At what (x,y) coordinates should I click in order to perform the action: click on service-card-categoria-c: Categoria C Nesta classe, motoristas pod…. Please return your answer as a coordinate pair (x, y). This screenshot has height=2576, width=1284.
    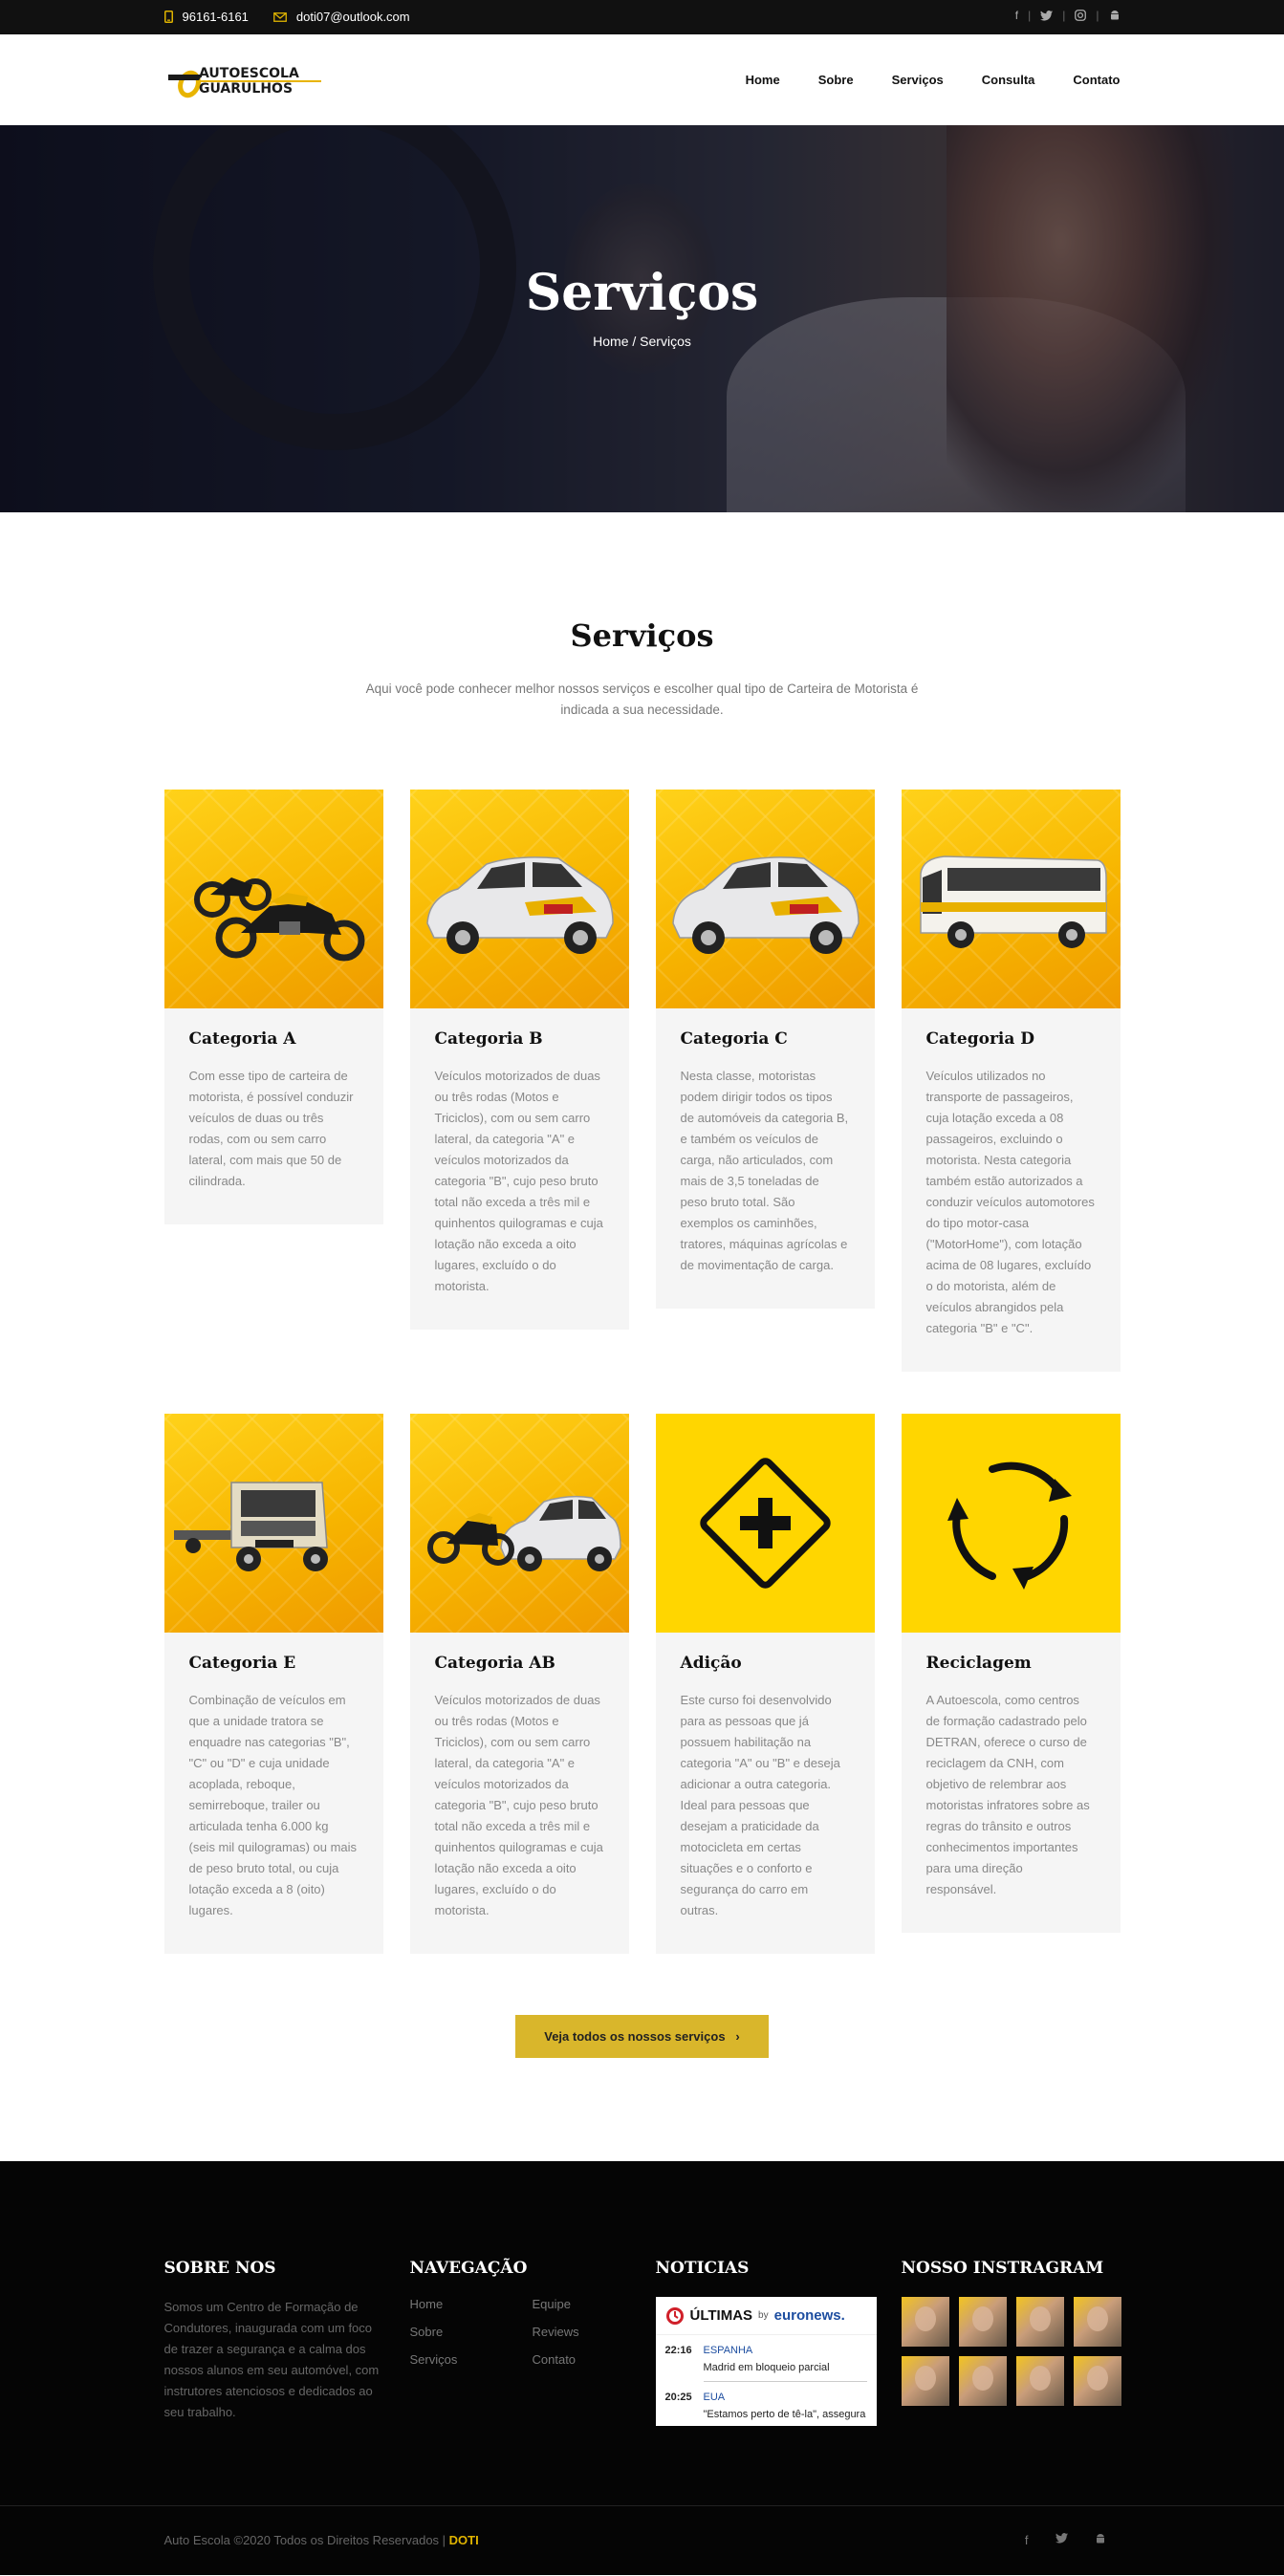
    Looking at the image, I should click on (765, 1049).